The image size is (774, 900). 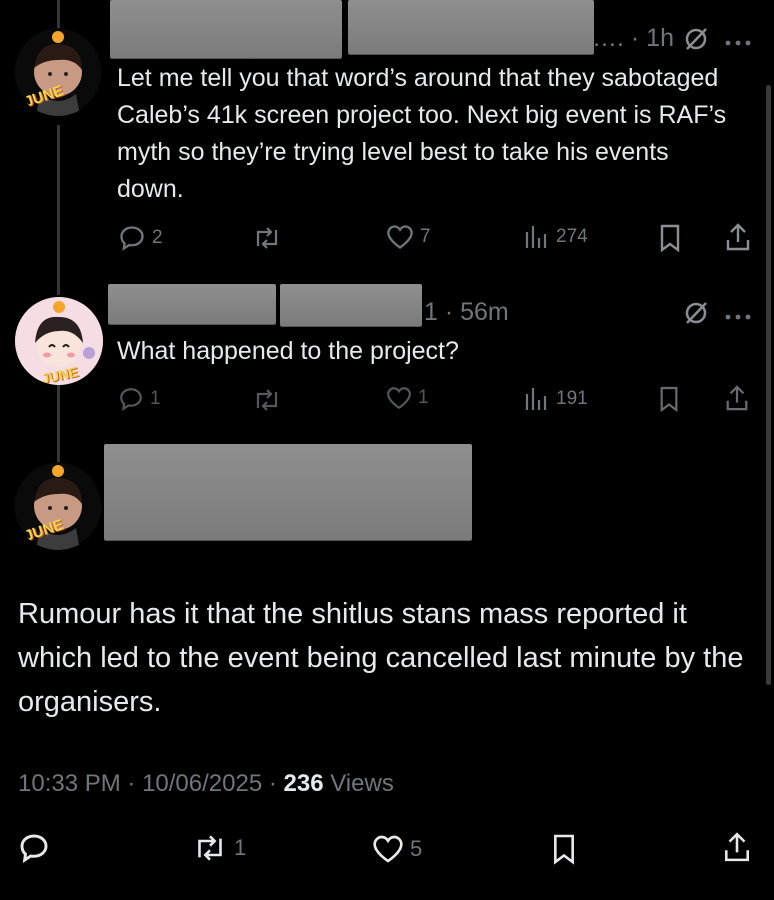 What do you see at coordinates (288, 351) in the screenshot?
I see `tweet-text: What happened to the project?` at bounding box center [288, 351].